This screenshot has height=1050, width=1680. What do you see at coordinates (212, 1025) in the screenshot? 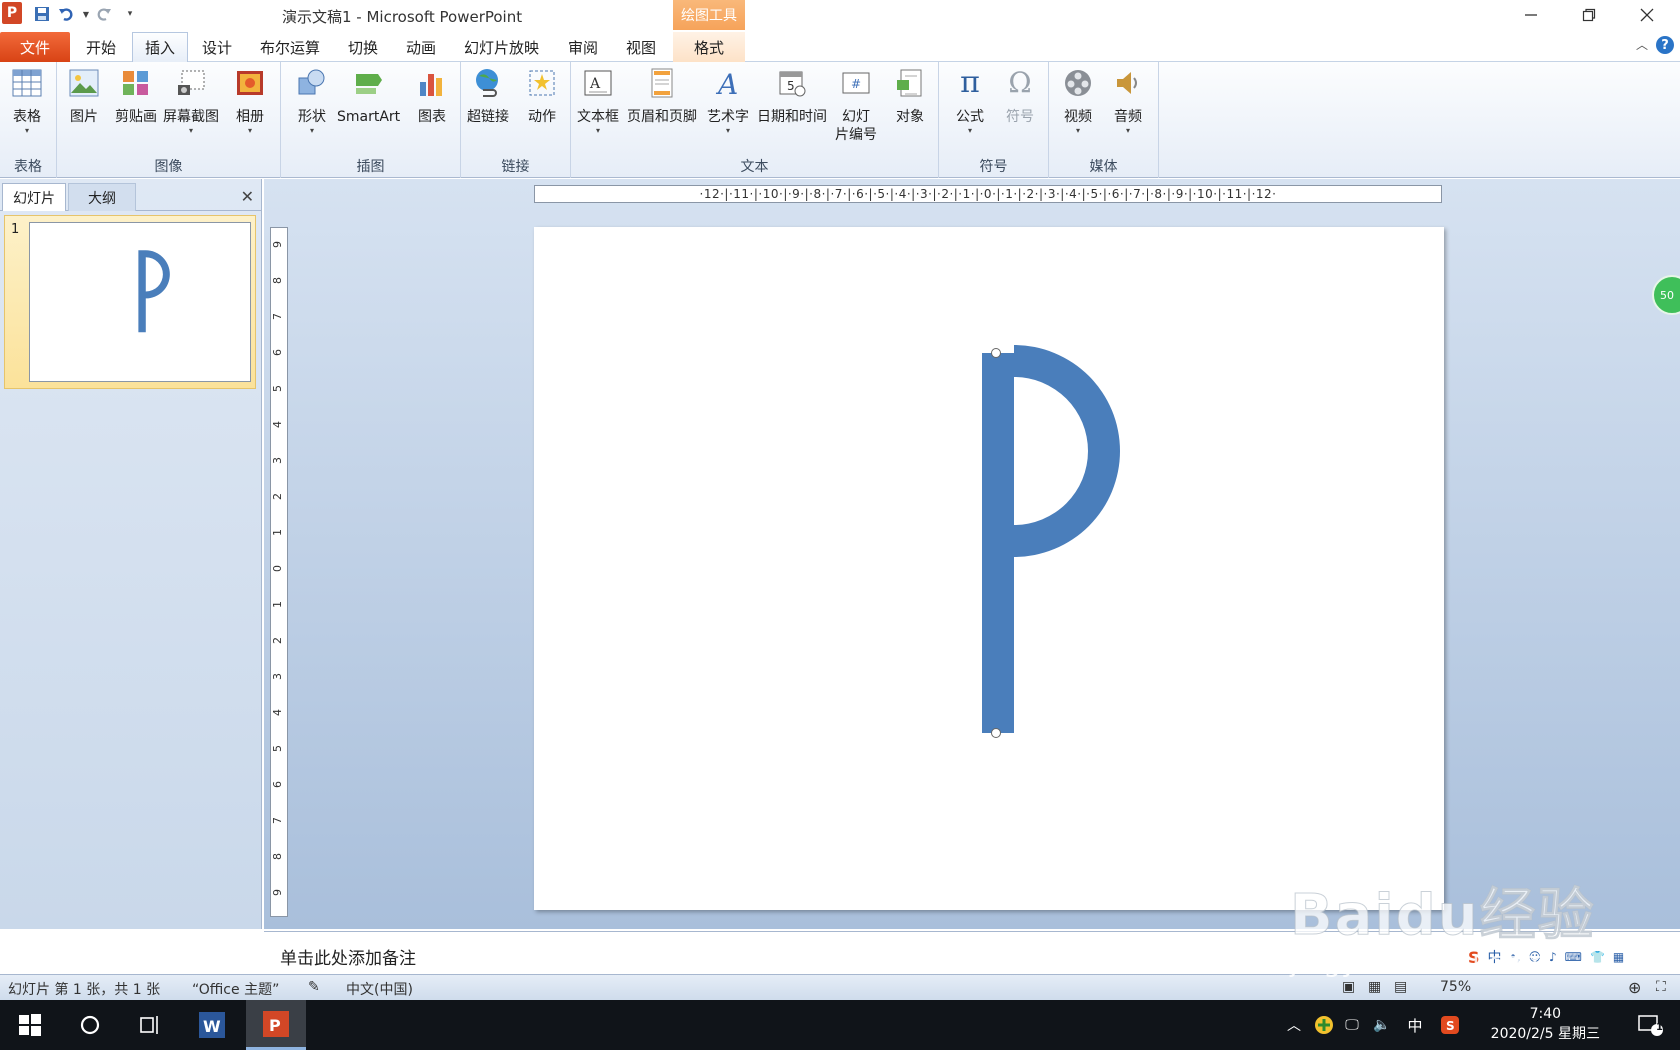
I see `word-taskbar-icon: W` at bounding box center [212, 1025].